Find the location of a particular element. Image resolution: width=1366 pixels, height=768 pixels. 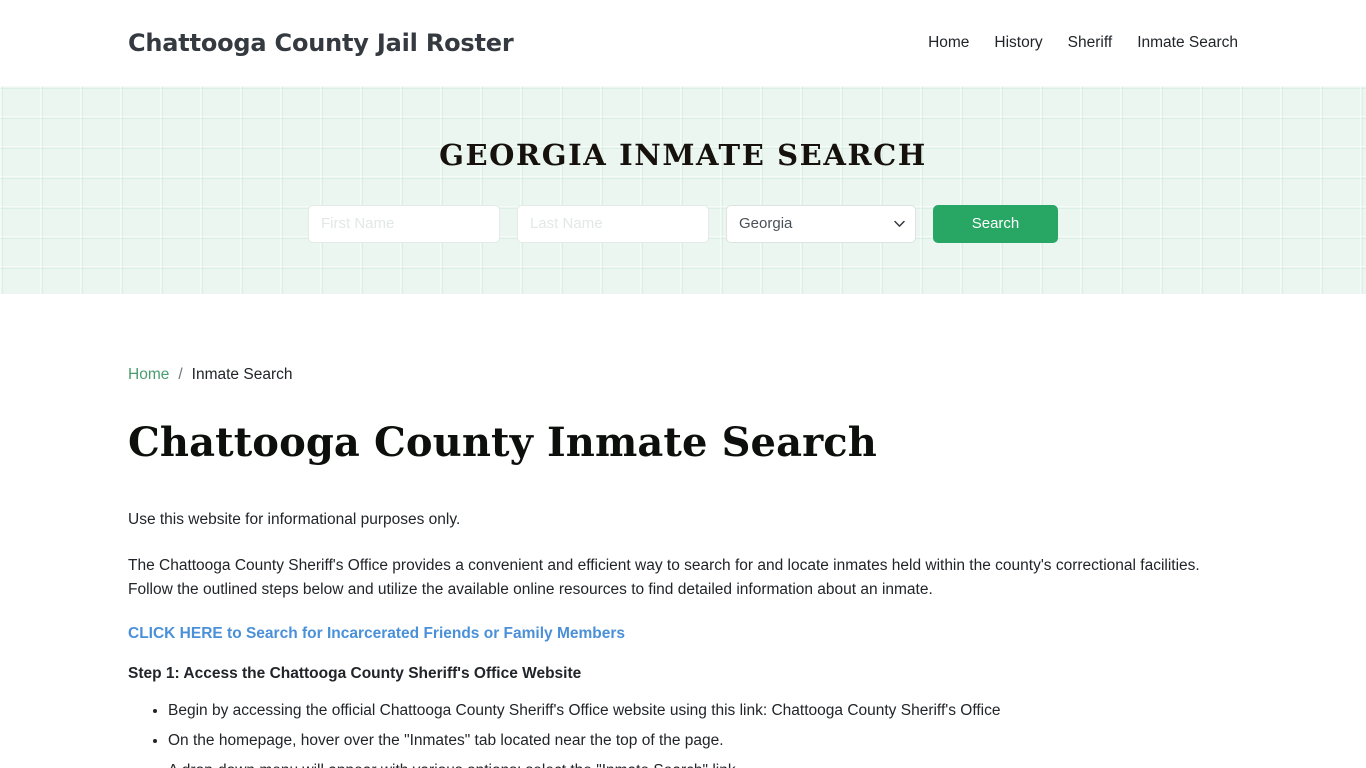

nav-item-sheriff: Sheriff is located at coordinates (1090, 43).